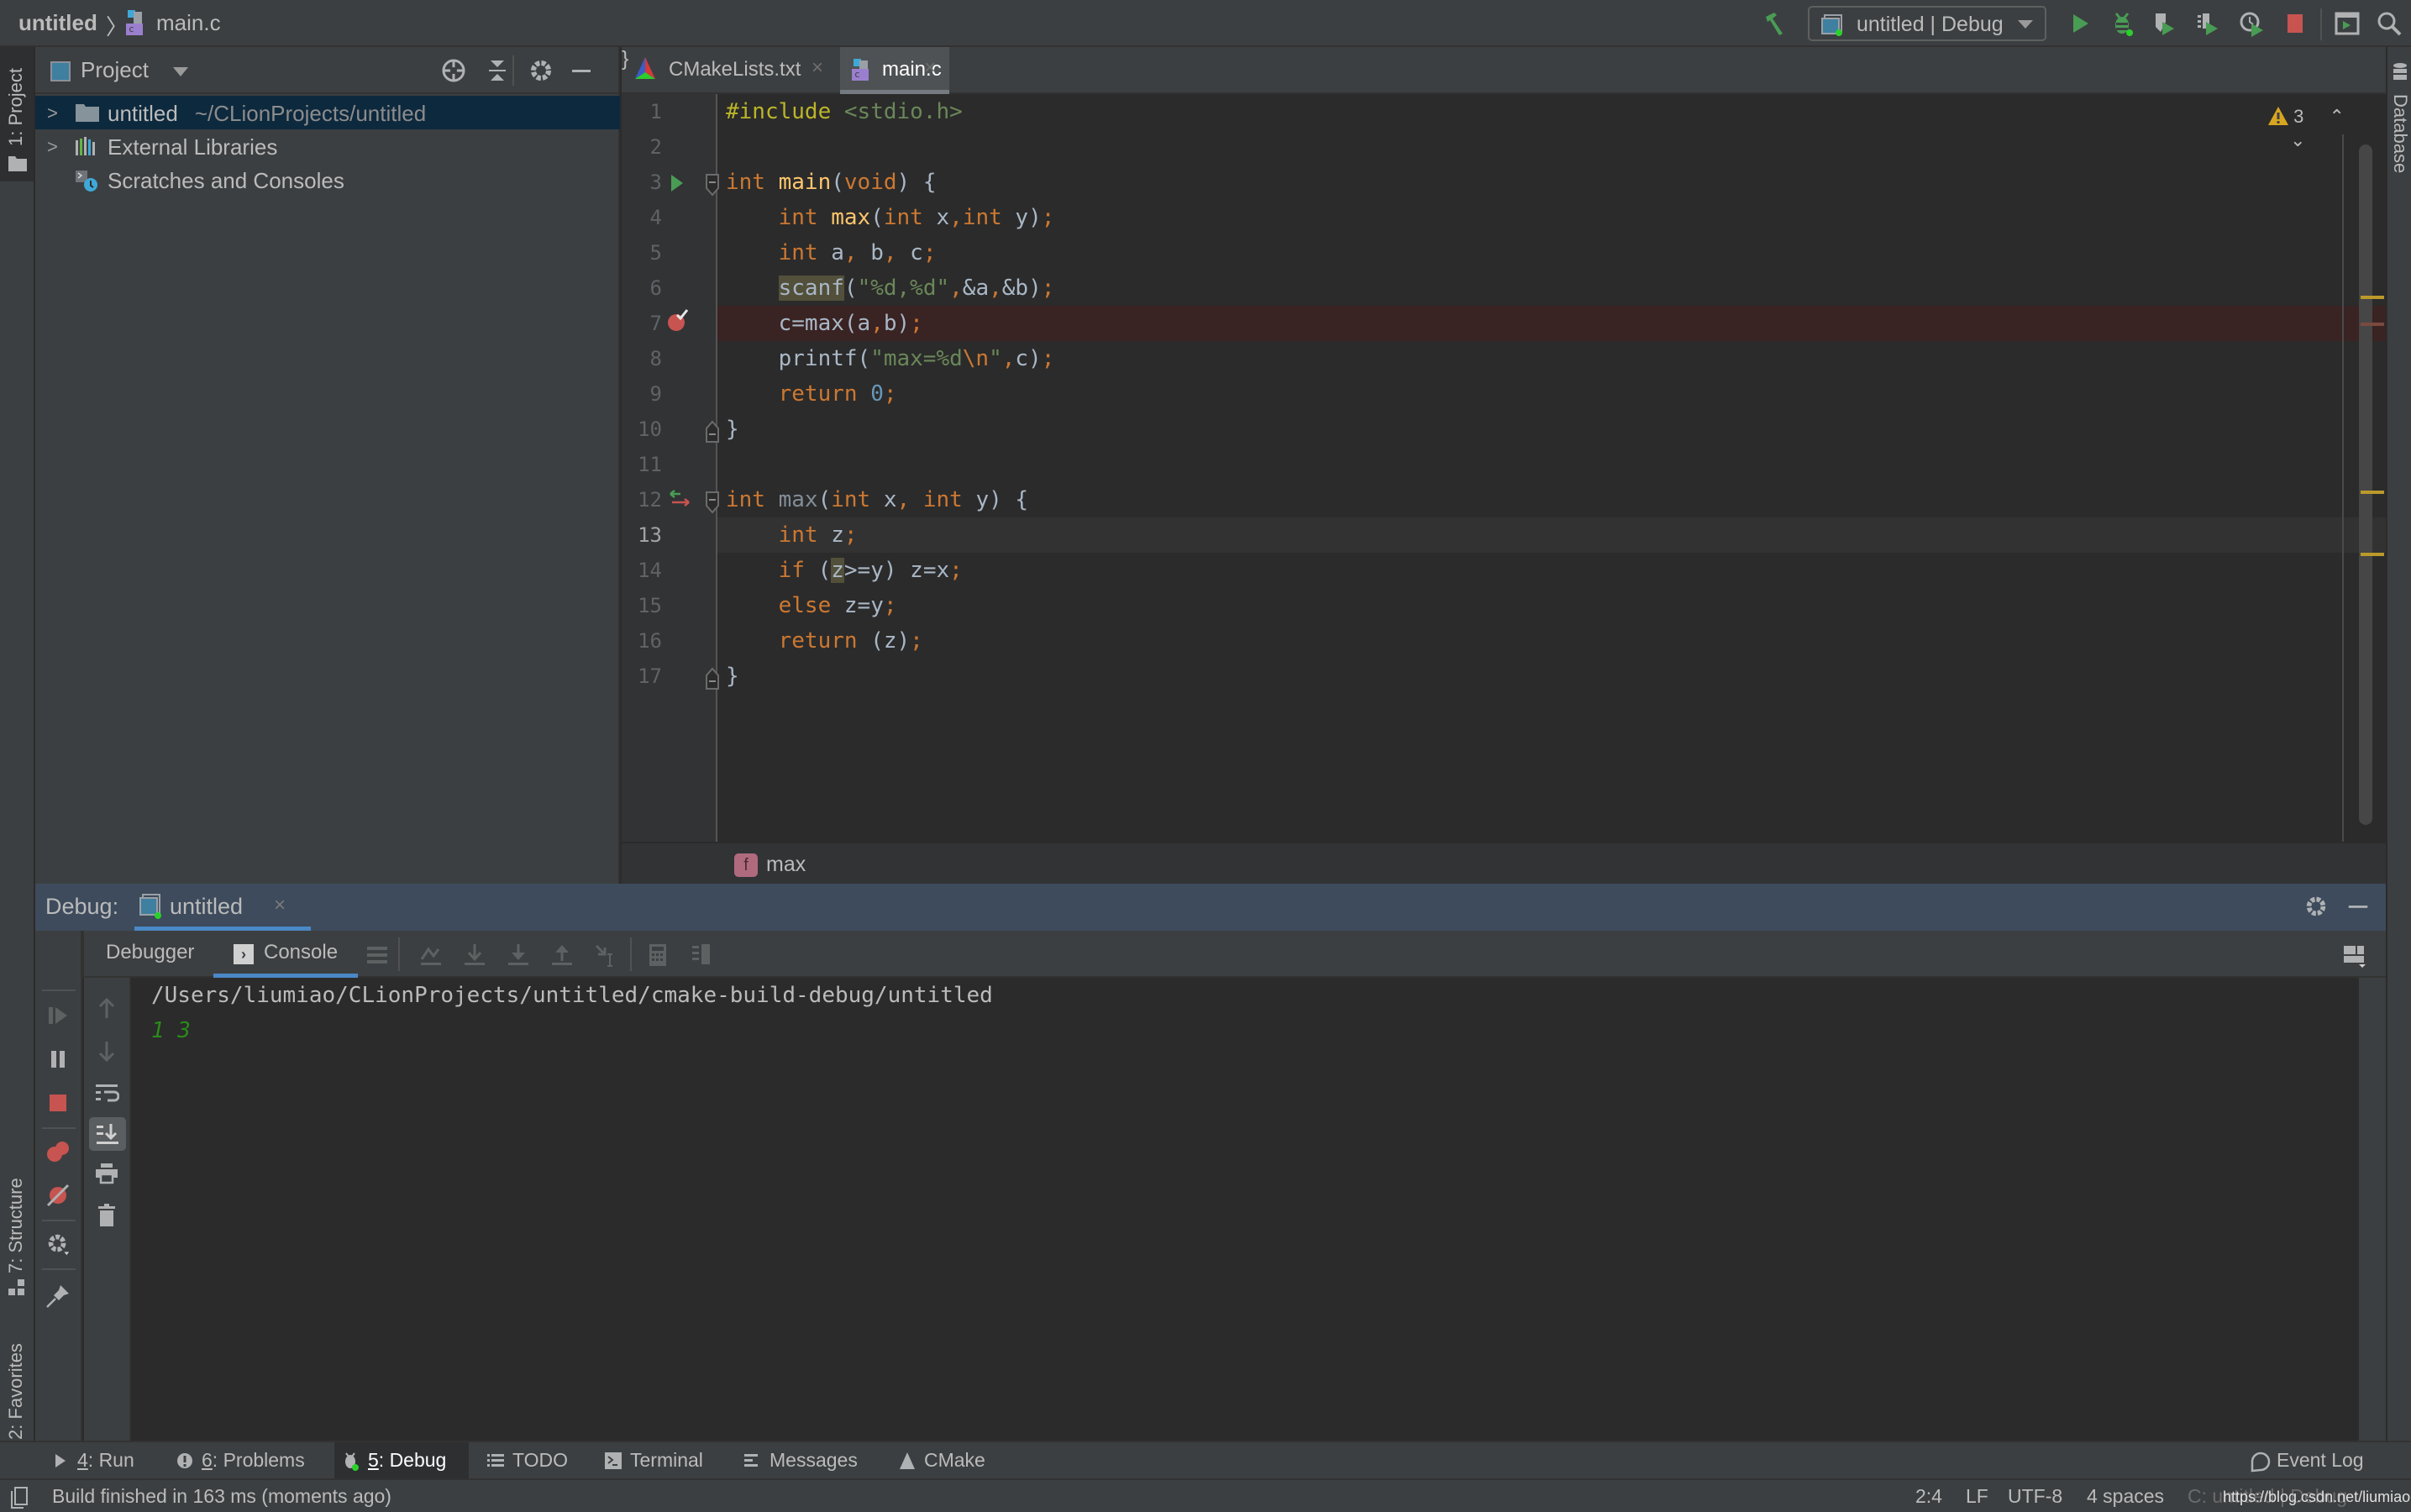 Image resolution: width=2411 pixels, height=1512 pixels. What do you see at coordinates (518, 955) in the screenshot?
I see `force-step-into-icon` at bounding box center [518, 955].